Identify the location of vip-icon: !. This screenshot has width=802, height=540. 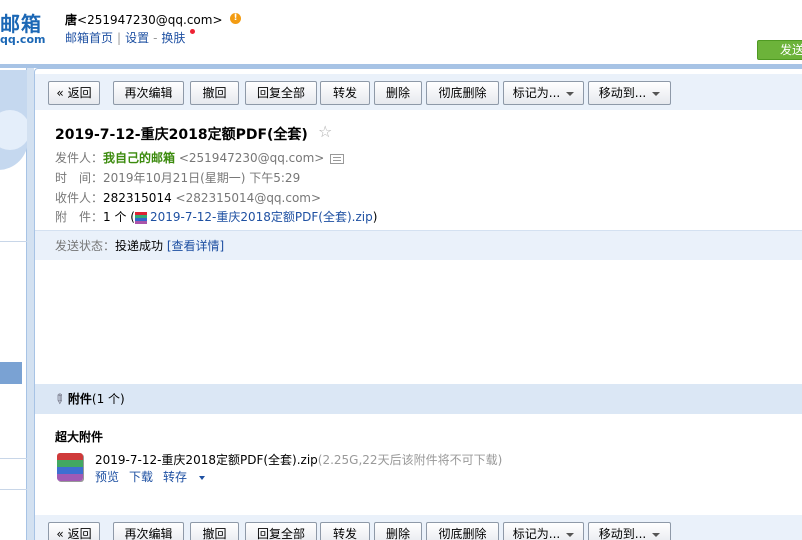
(235, 18).